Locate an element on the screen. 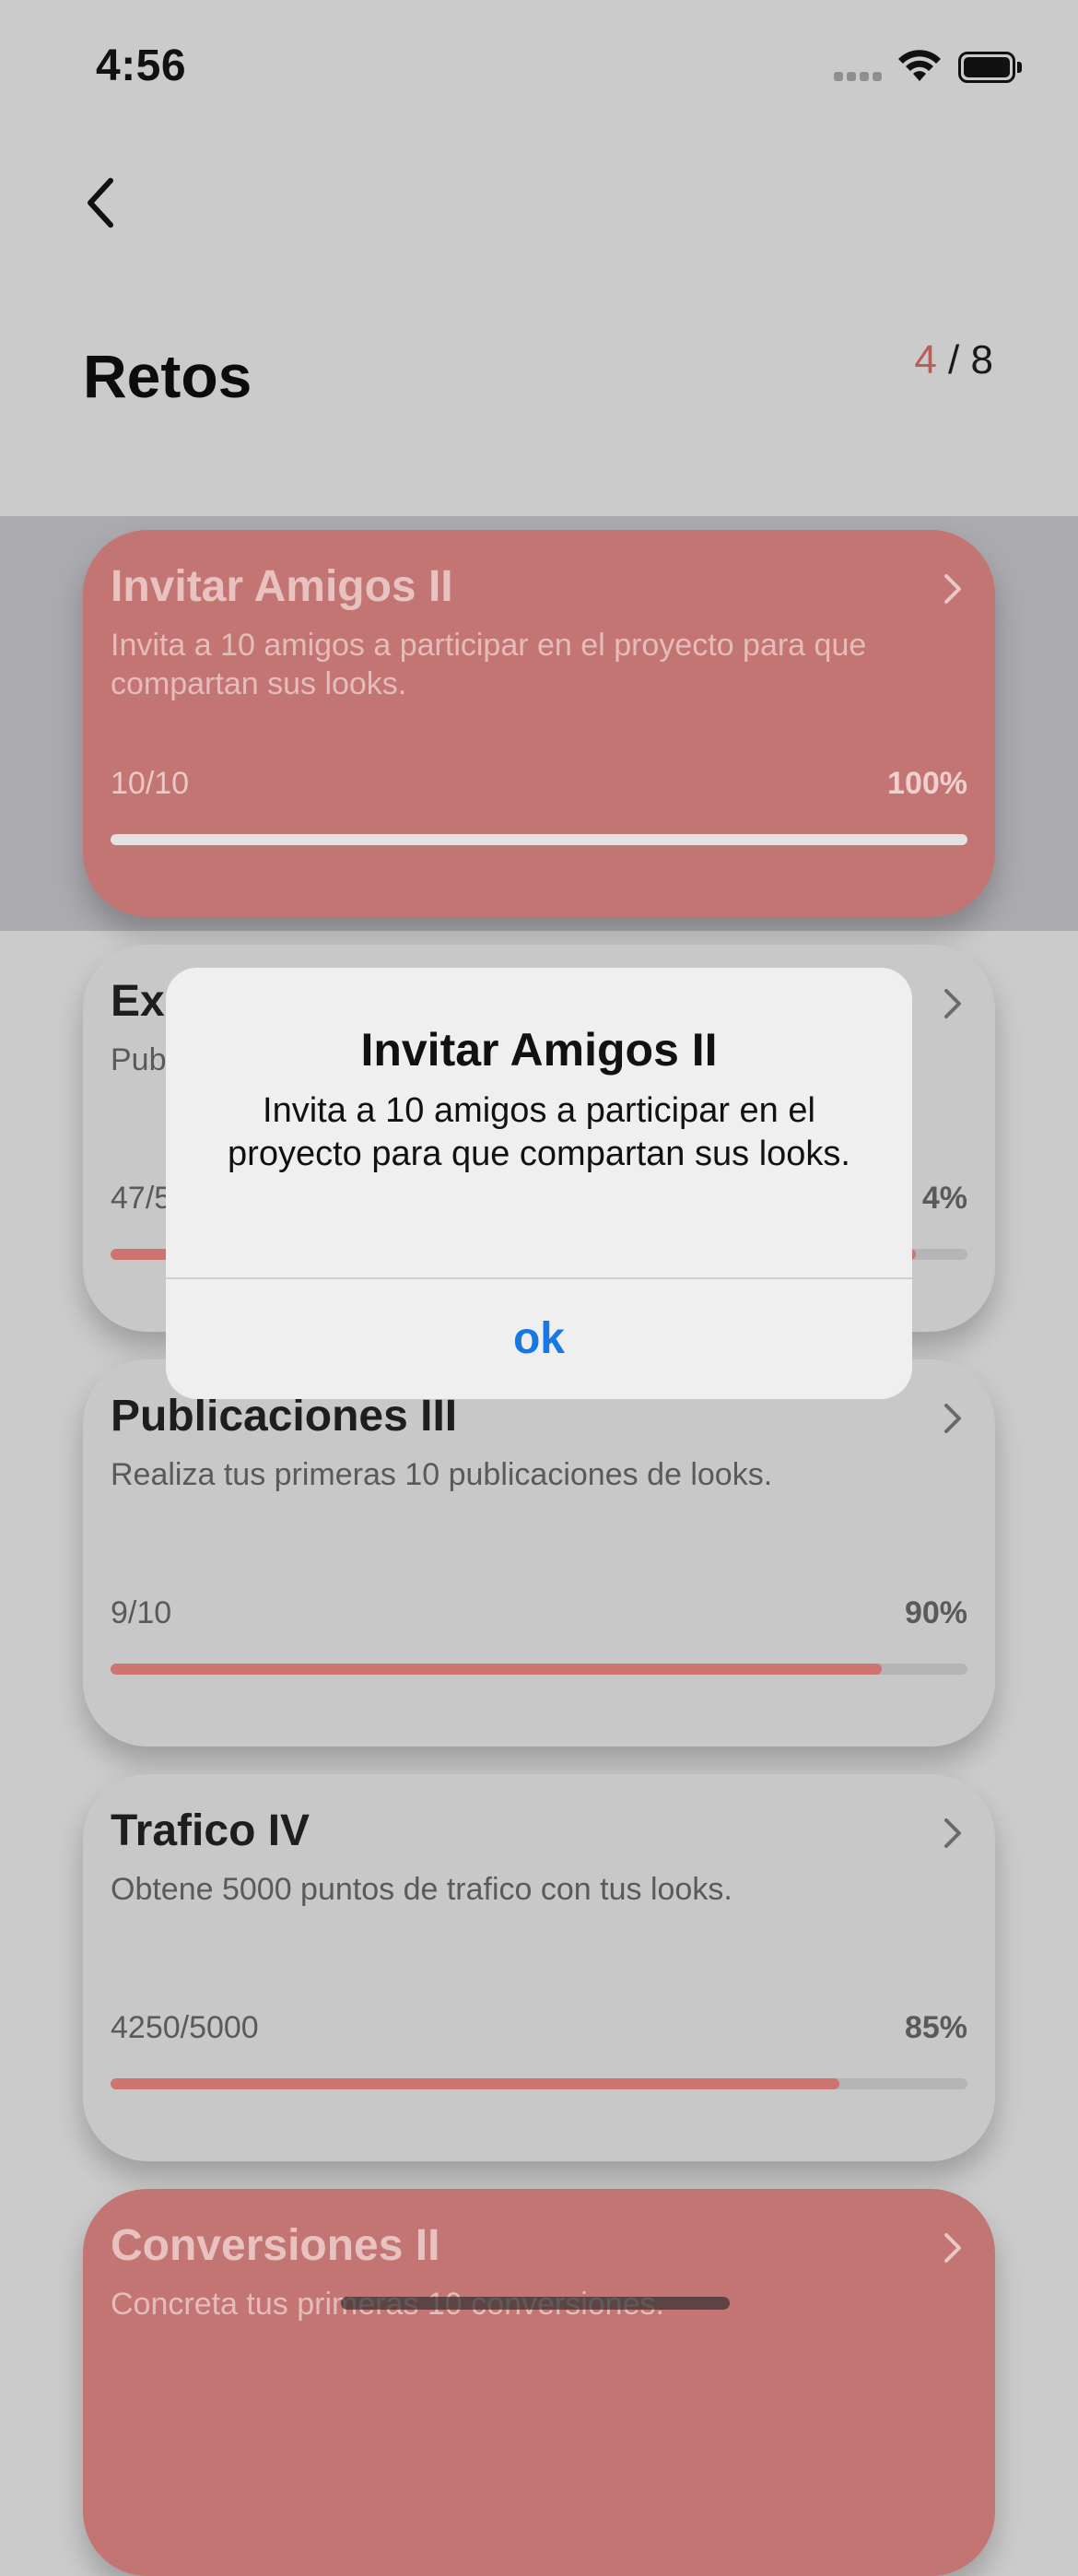  card-percent: 90% is located at coordinates (935, 1612).